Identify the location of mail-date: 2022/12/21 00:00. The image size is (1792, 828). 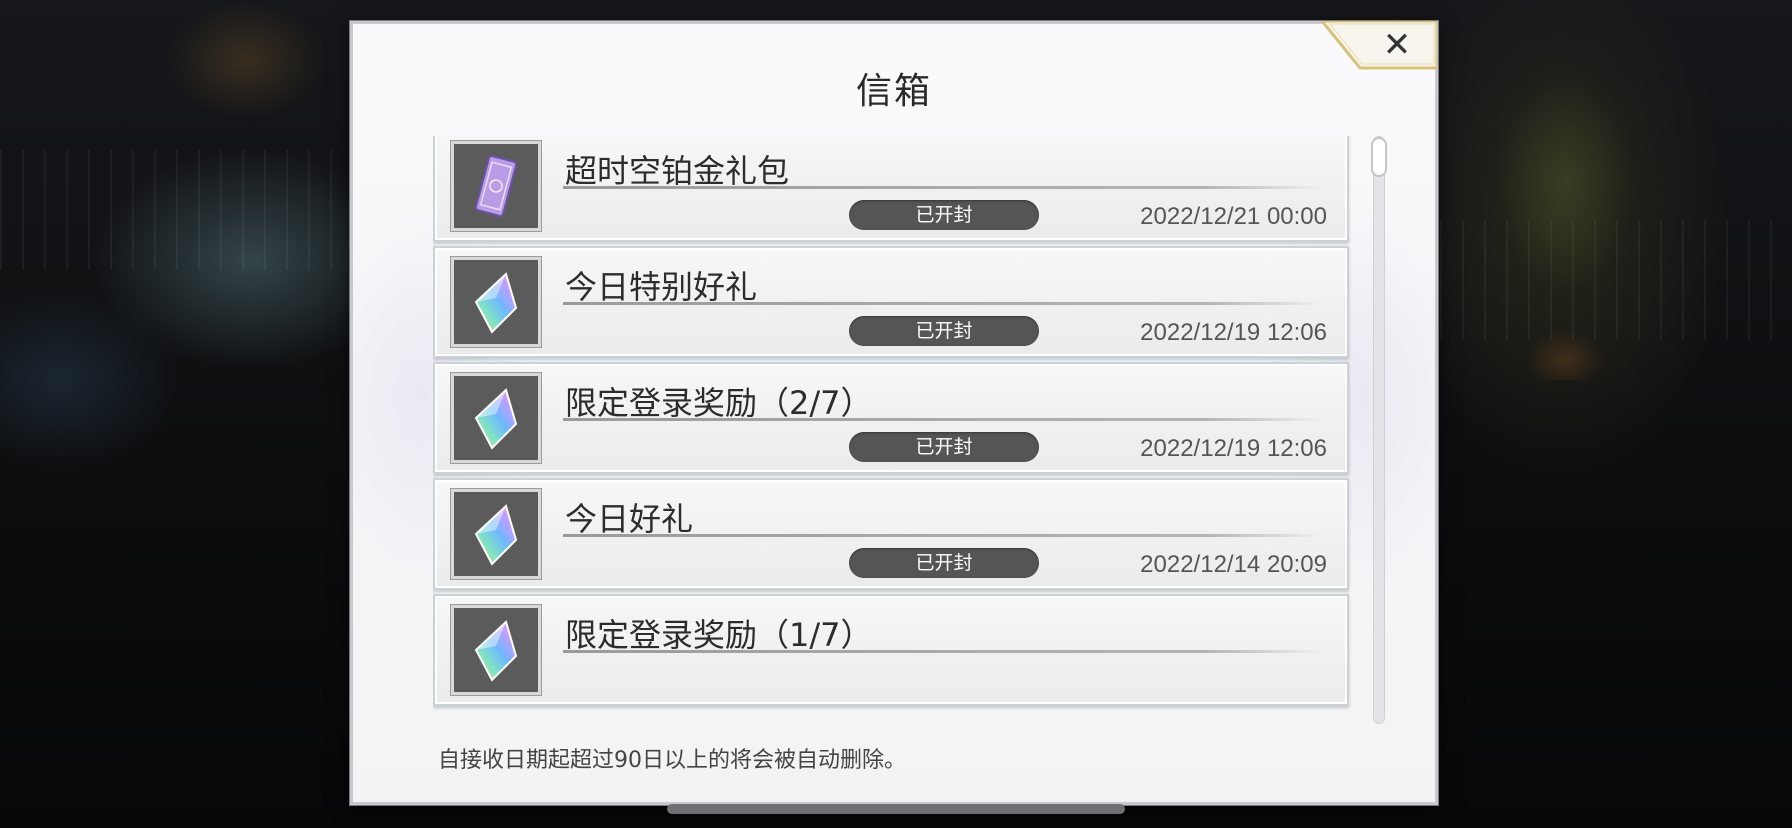
(1233, 216).